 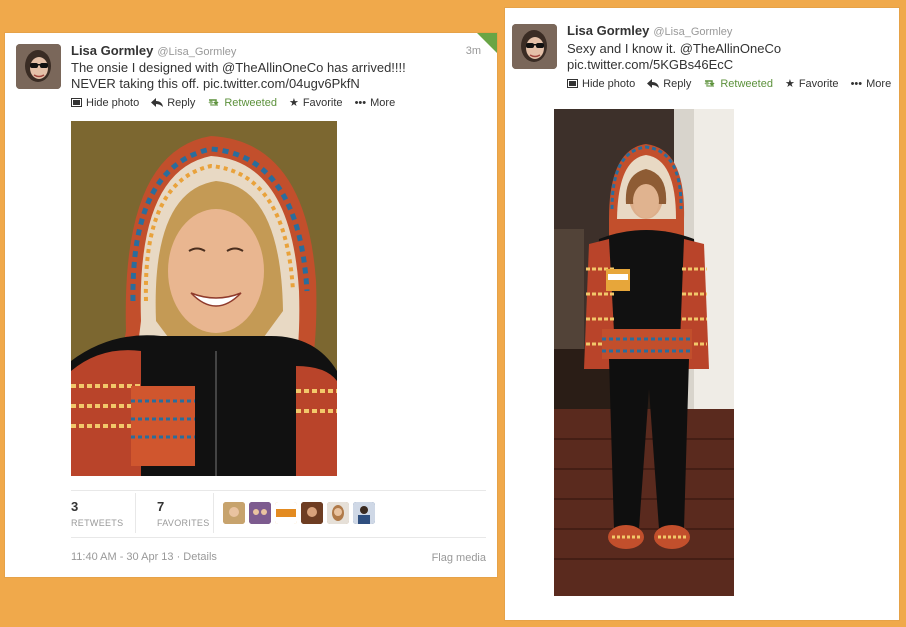 What do you see at coordinates (75, 506) in the screenshot?
I see `retweets-count: 3` at bounding box center [75, 506].